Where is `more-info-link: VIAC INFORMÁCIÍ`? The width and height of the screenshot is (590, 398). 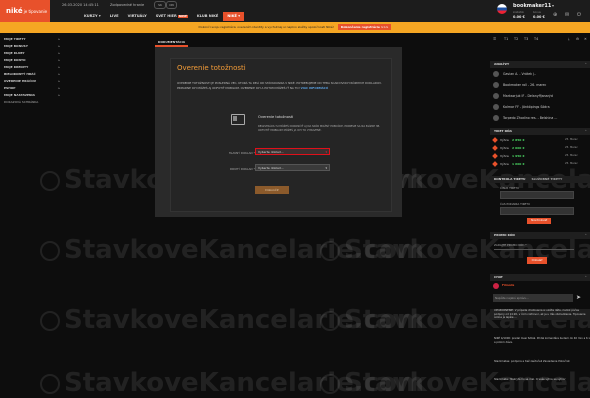
more-info-link: VIAC INFORMÁCIÍ is located at coordinates (314, 88).